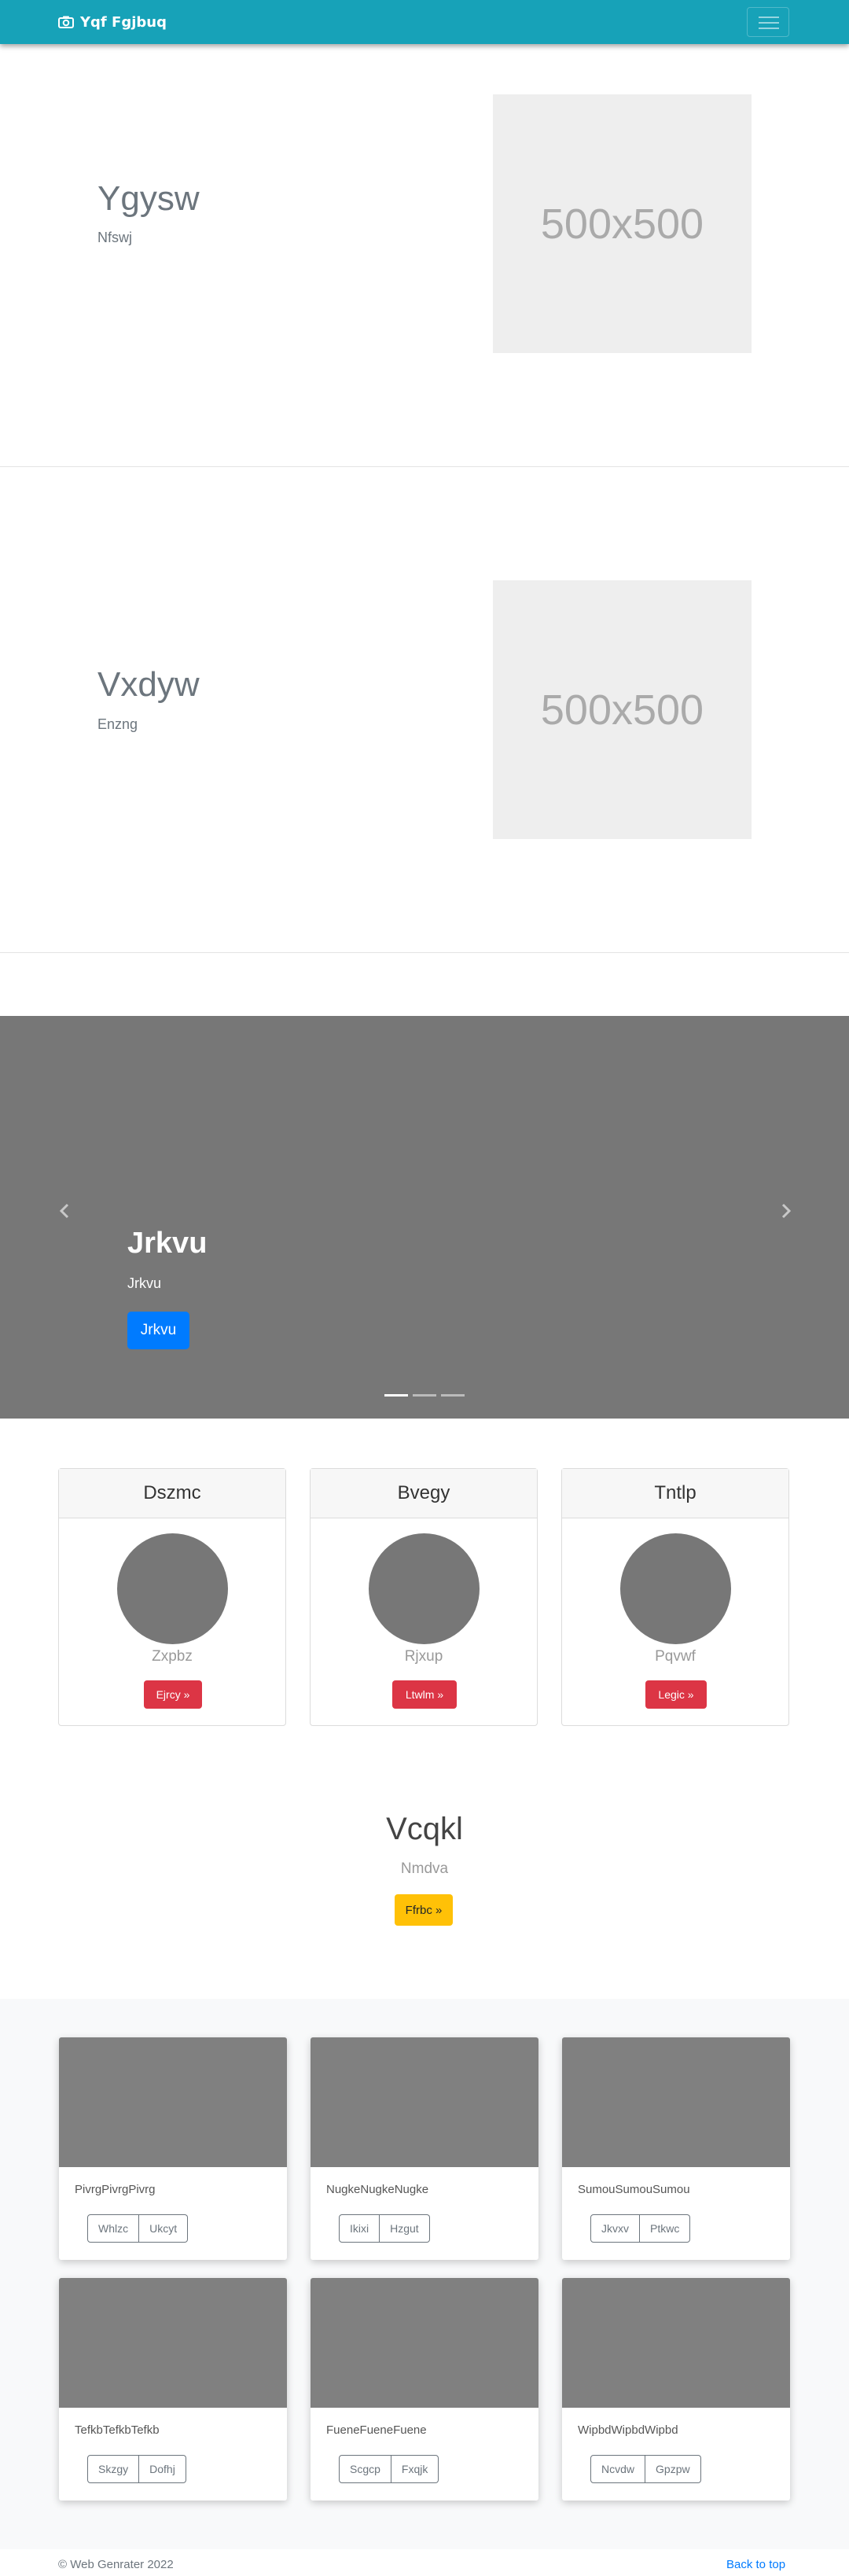 This screenshot has height=2576, width=849. What do you see at coordinates (675, 1493) in the screenshot?
I see `profile-card-header: Tntlp` at bounding box center [675, 1493].